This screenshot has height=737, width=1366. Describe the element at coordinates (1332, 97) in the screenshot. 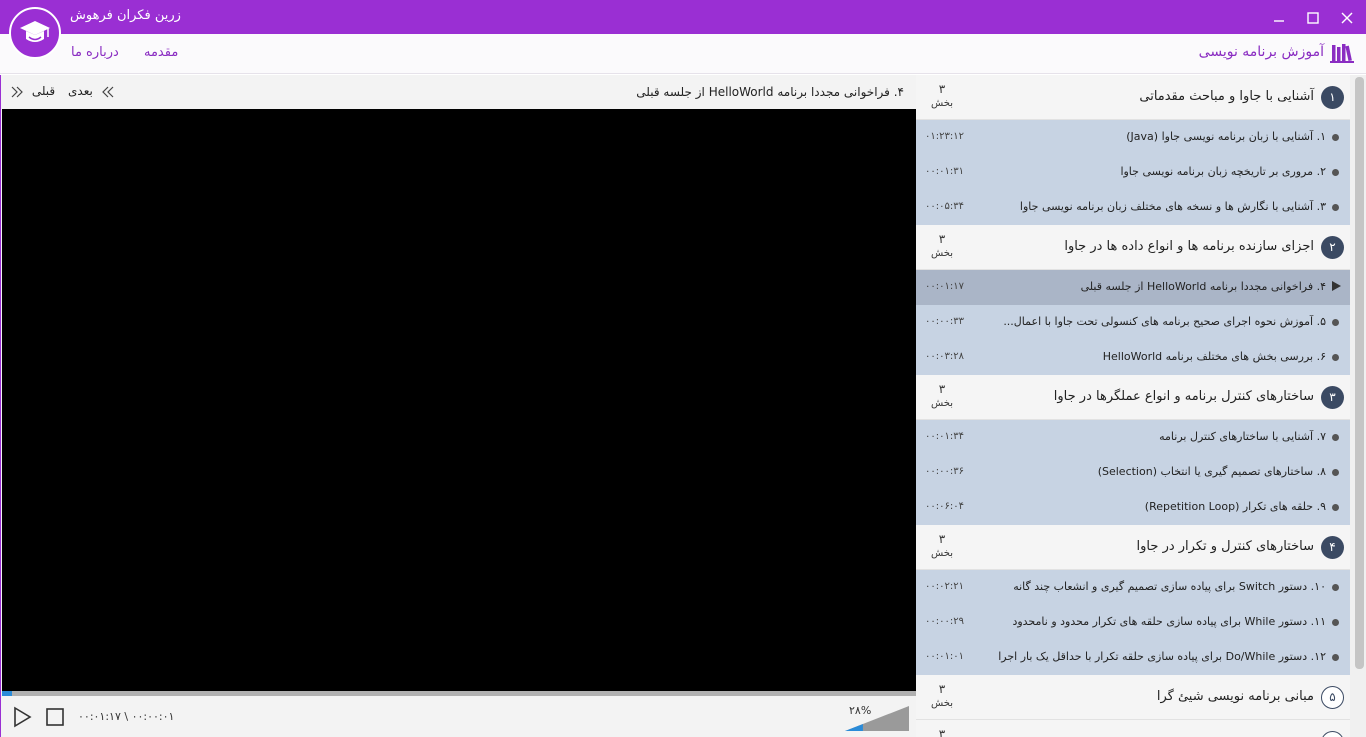

I see `section-number: ۱` at that location.